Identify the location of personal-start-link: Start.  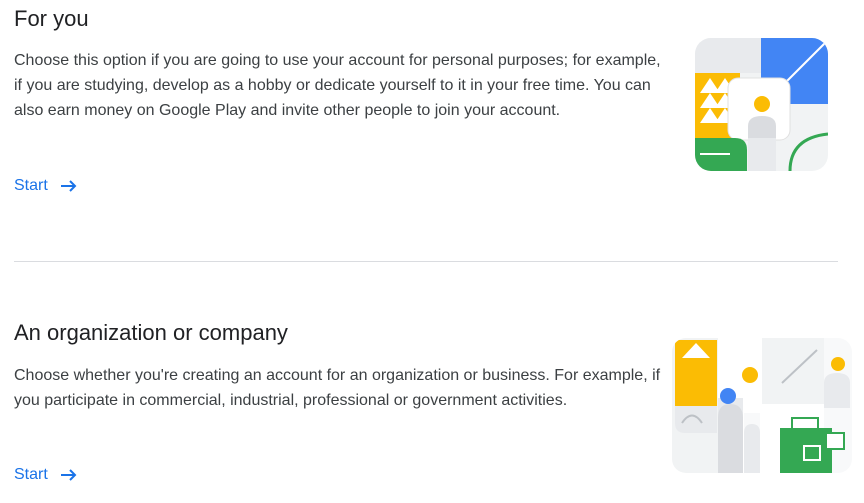
(46, 186).